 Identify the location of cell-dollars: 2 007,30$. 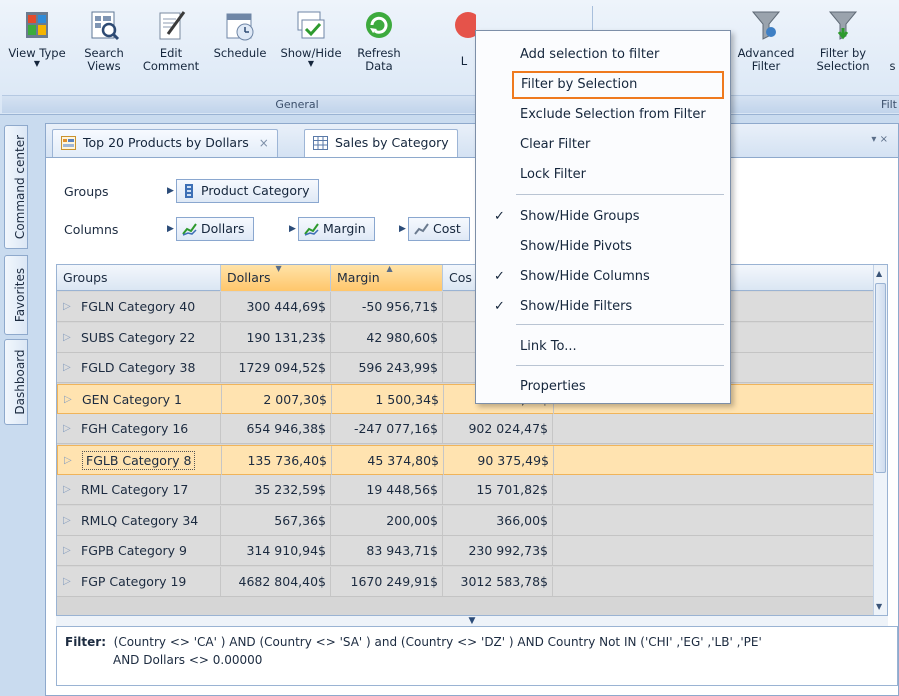
(277, 399).